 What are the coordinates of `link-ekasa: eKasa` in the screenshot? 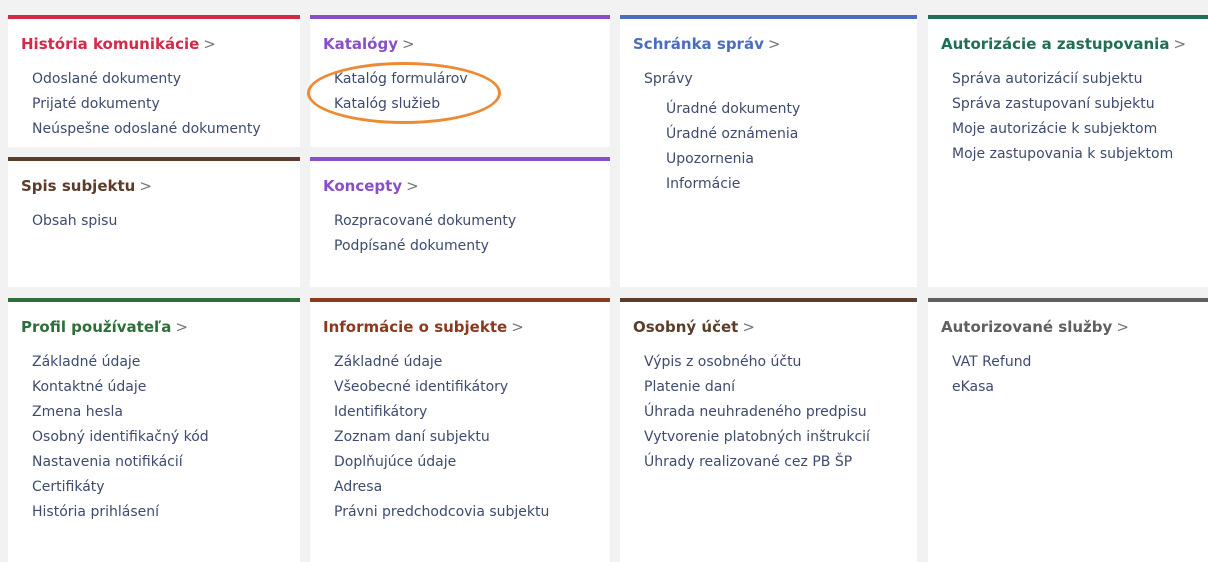 It's located at (973, 387).